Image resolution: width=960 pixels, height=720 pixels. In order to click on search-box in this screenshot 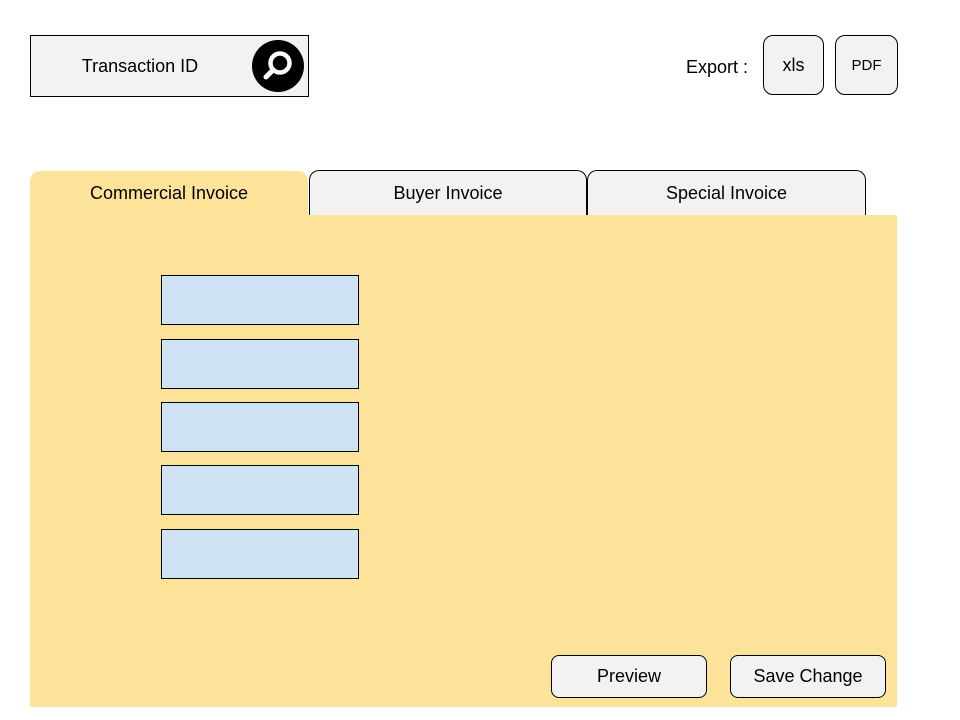, I will do `click(169, 66)`.